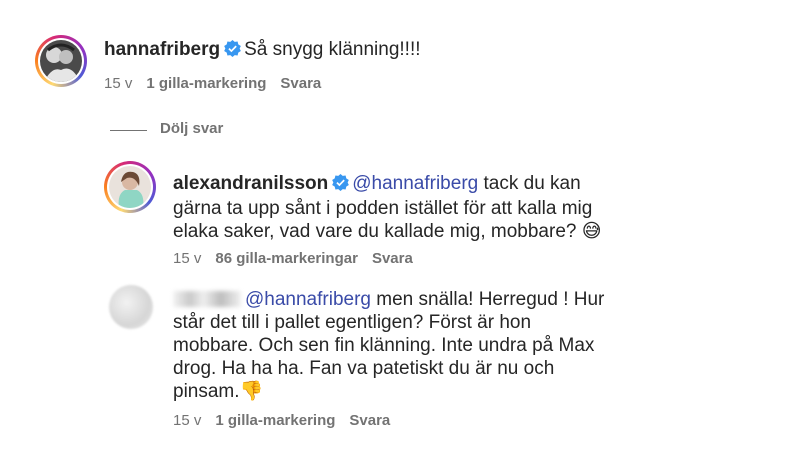  I want to click on comment-body: hannafriberg Så snygg klänning!!!!, so click(434, 50).